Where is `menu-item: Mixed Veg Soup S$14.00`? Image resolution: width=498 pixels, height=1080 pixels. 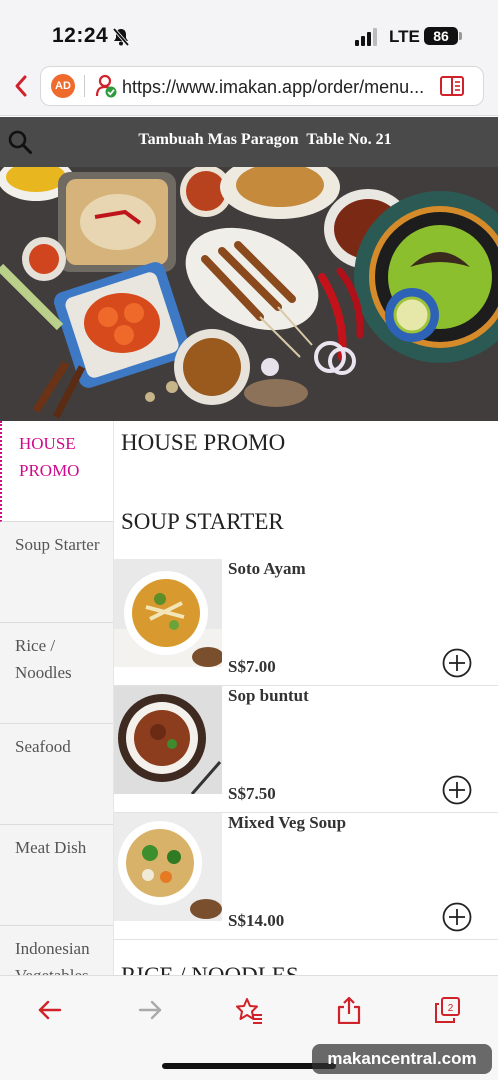
menu-item: Mixed Veg Soup S$14.00 is located at coordinates (306, 876).